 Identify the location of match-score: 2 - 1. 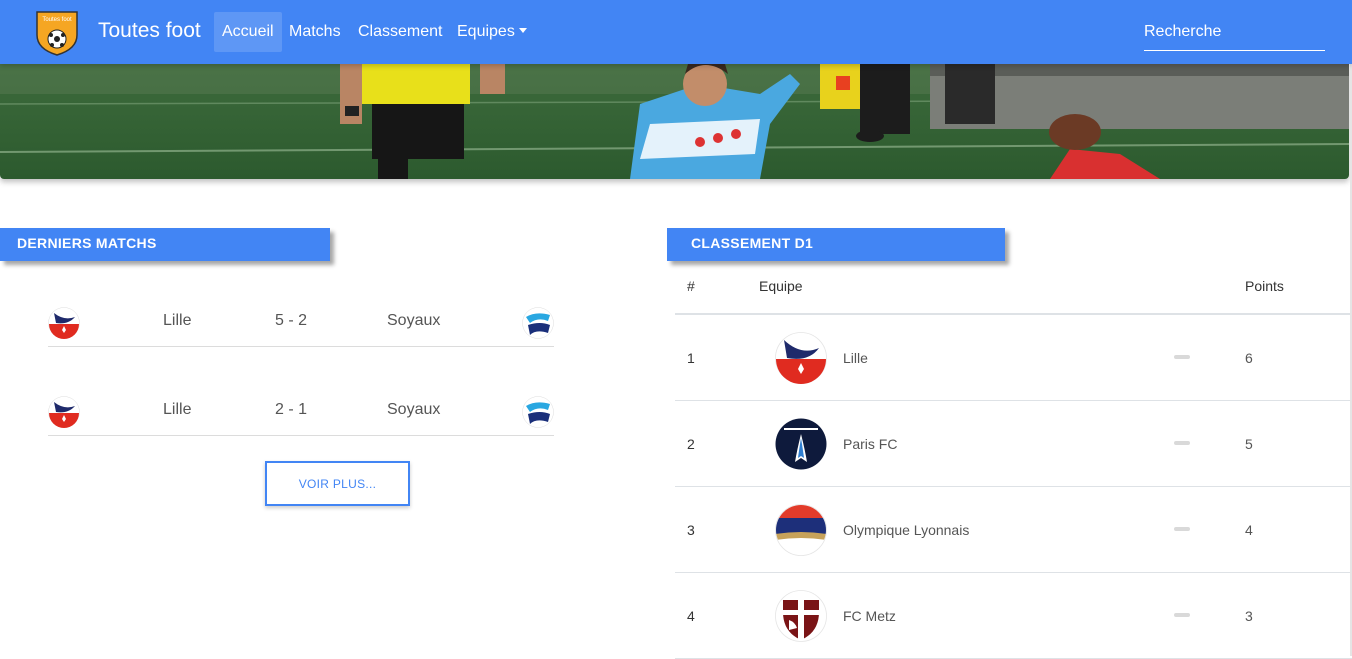
(291, 409).